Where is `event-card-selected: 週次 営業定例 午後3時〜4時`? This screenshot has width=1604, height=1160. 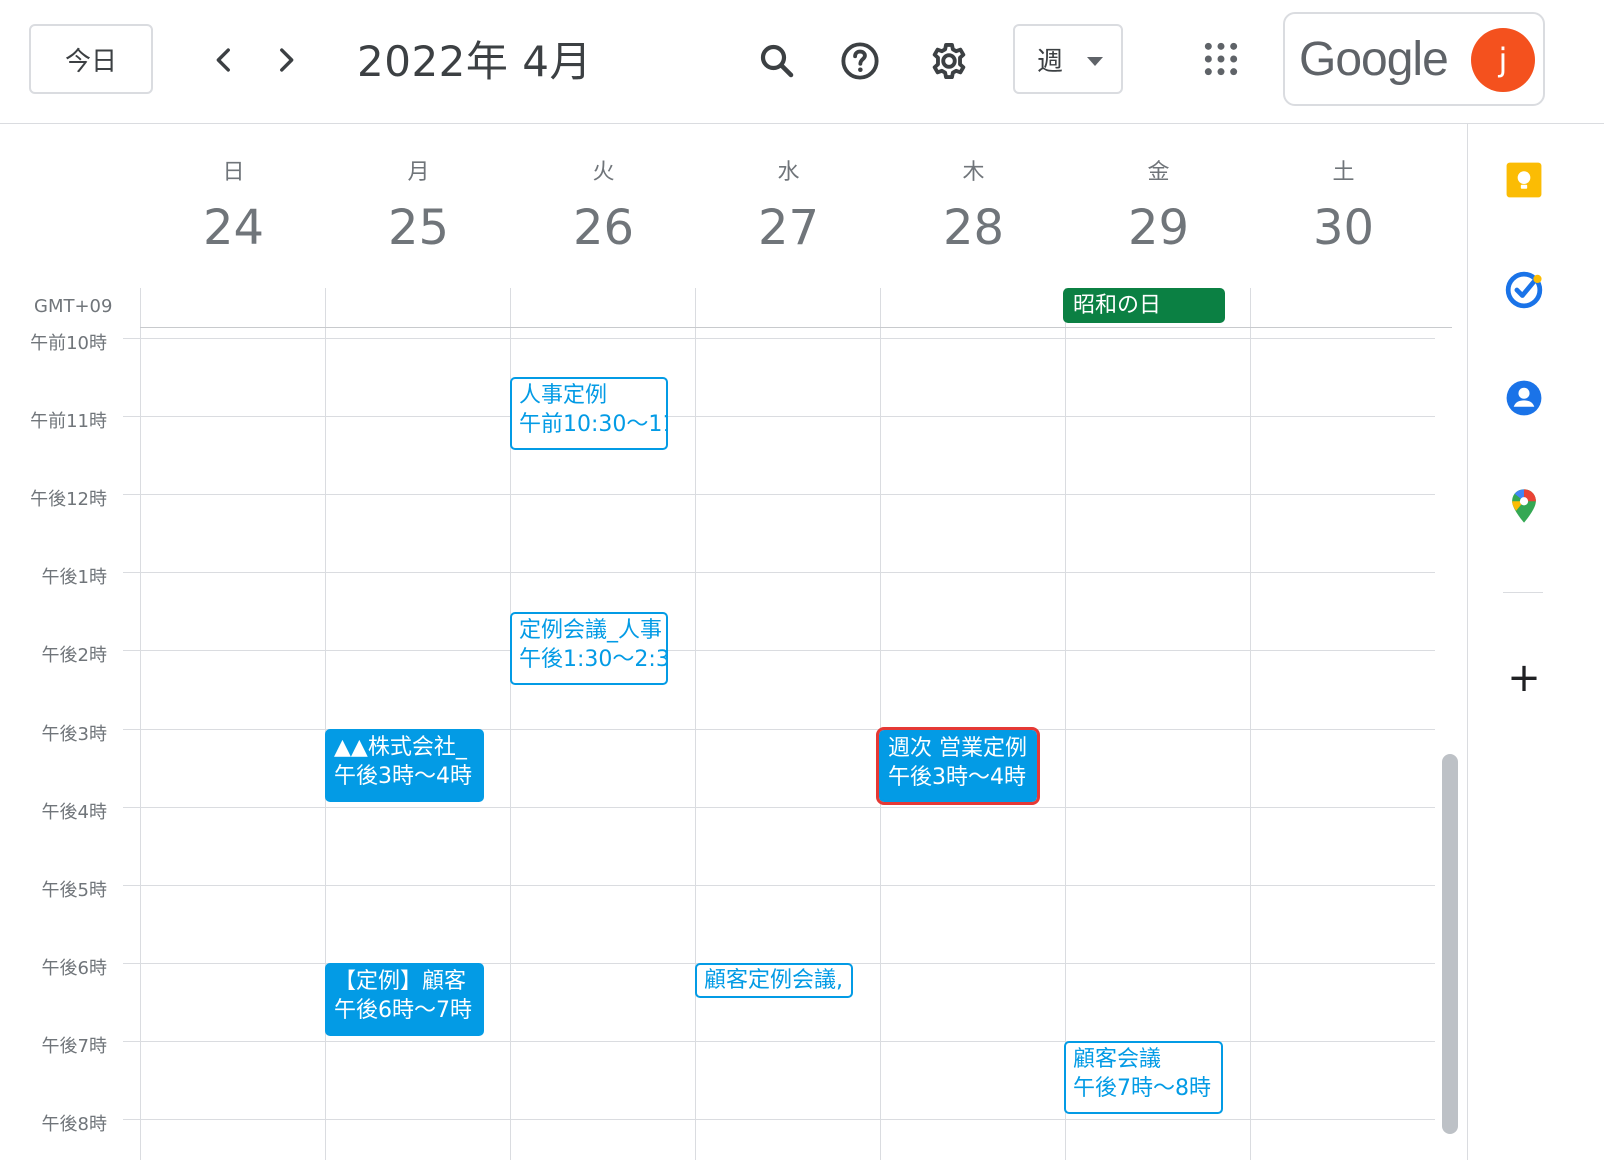 event-card-selected: 週次 営業定例 午後3時〜4時 is located at coordinates (958, 766).